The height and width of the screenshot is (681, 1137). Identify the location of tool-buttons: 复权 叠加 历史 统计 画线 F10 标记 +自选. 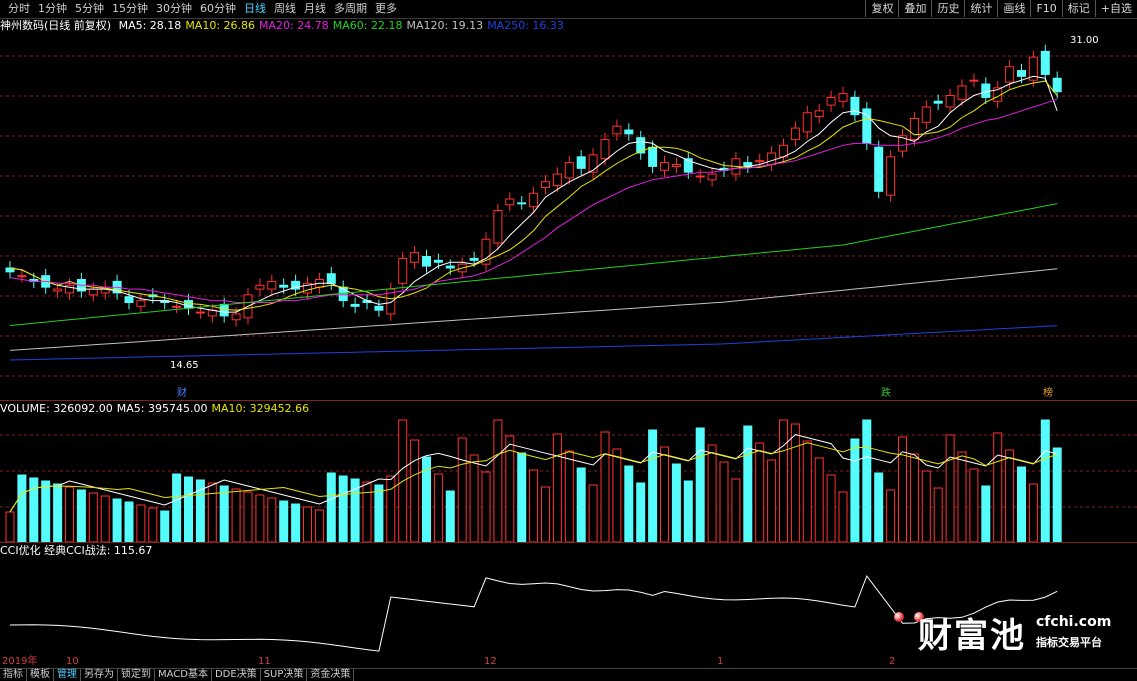
(1001, 8).